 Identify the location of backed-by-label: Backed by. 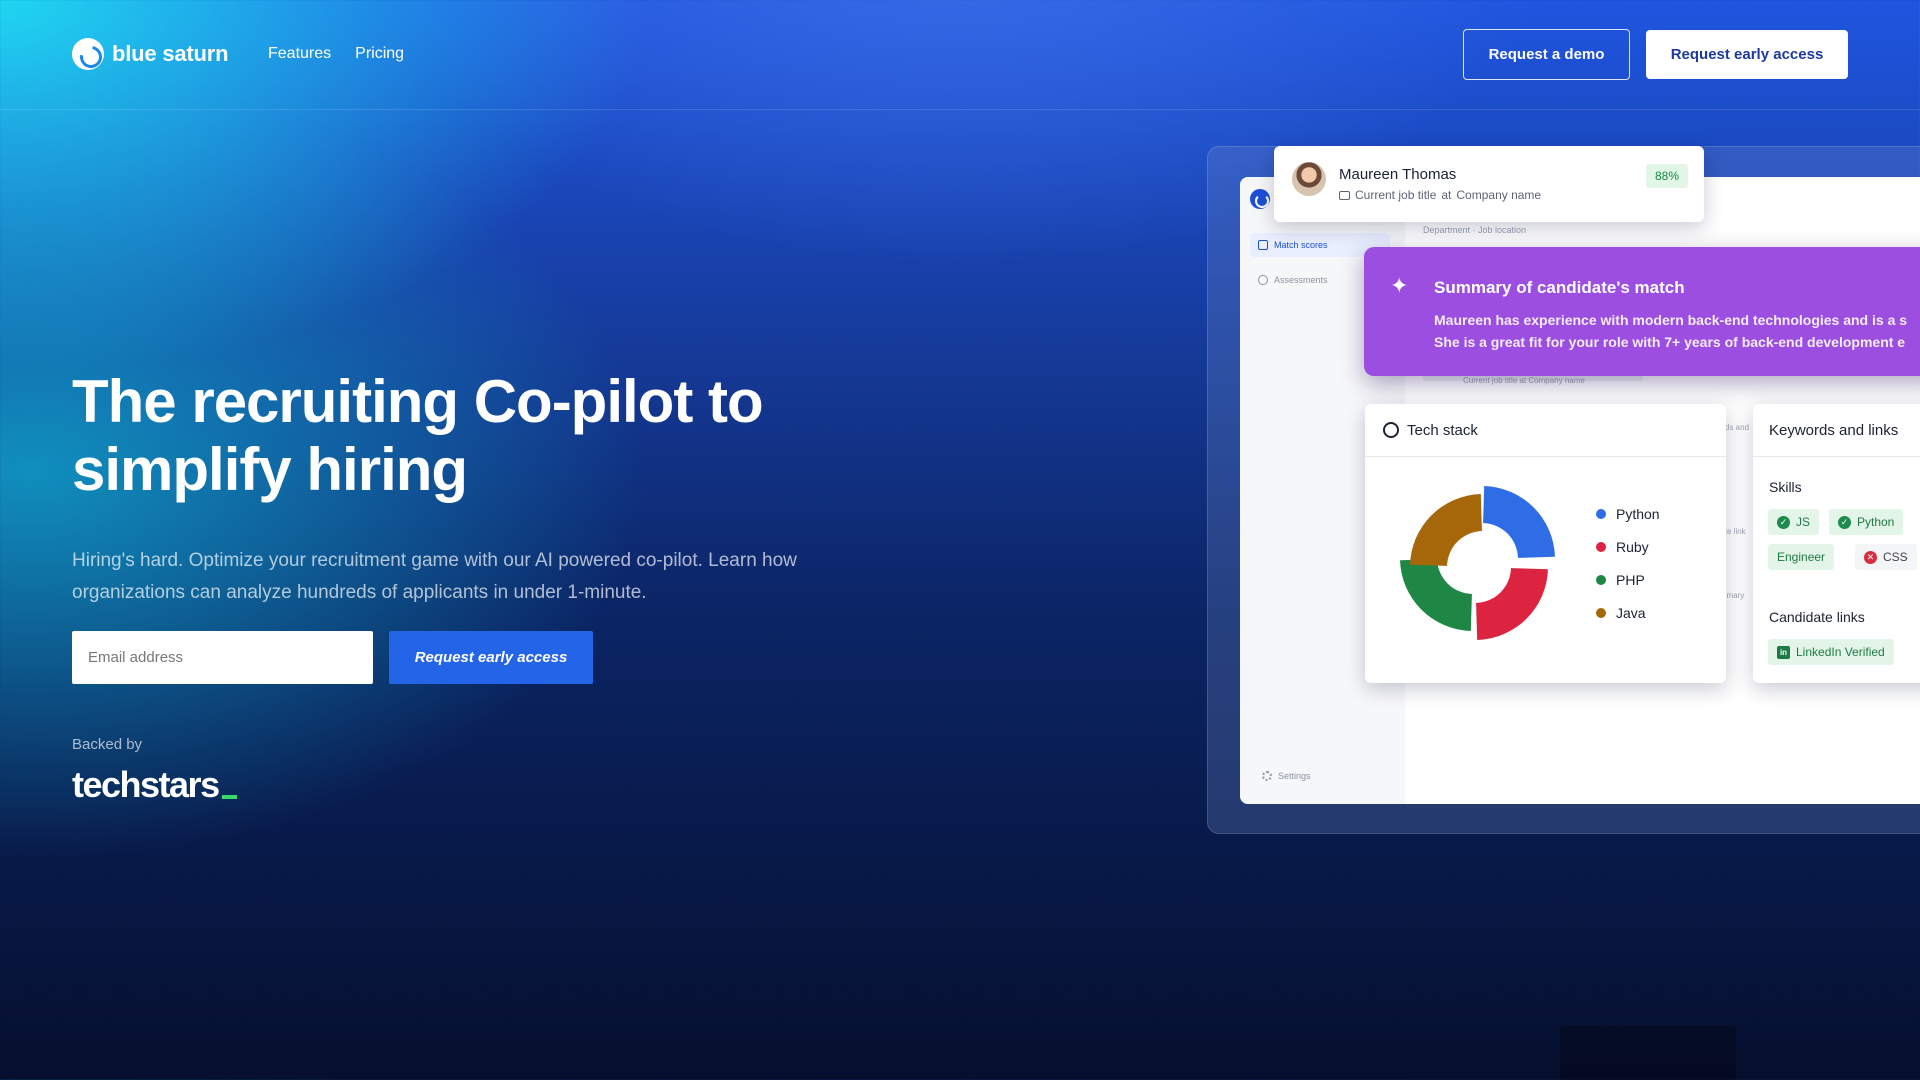
(107, 744).